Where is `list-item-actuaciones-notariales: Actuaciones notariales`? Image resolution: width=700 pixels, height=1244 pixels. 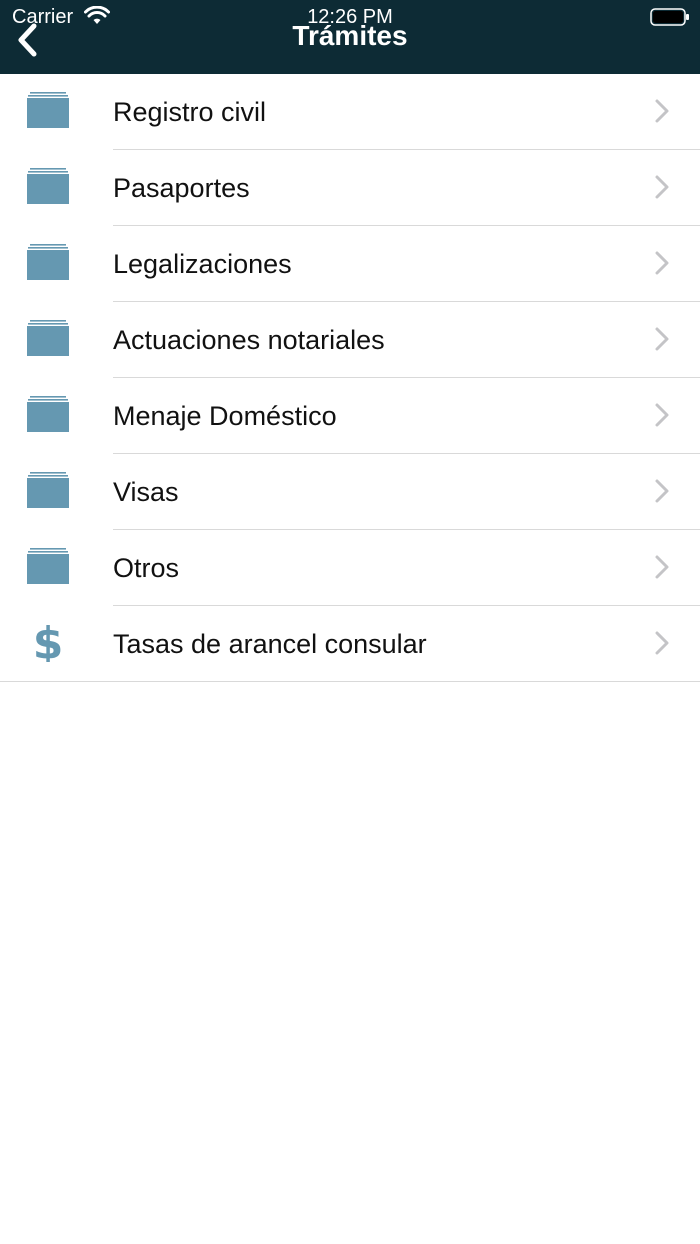 list-item-actuaciones-notariales: Actuaciones notariales is located at coordinates (350, 340).